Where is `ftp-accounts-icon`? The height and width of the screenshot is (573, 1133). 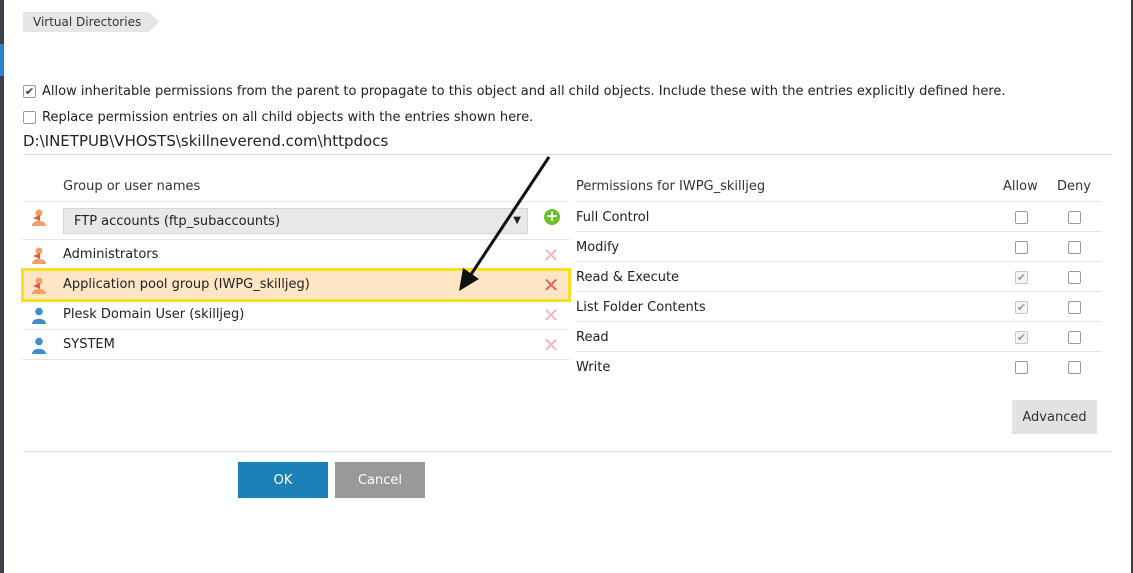
ftp-accounts-icon is located at coordinates (39, 217).